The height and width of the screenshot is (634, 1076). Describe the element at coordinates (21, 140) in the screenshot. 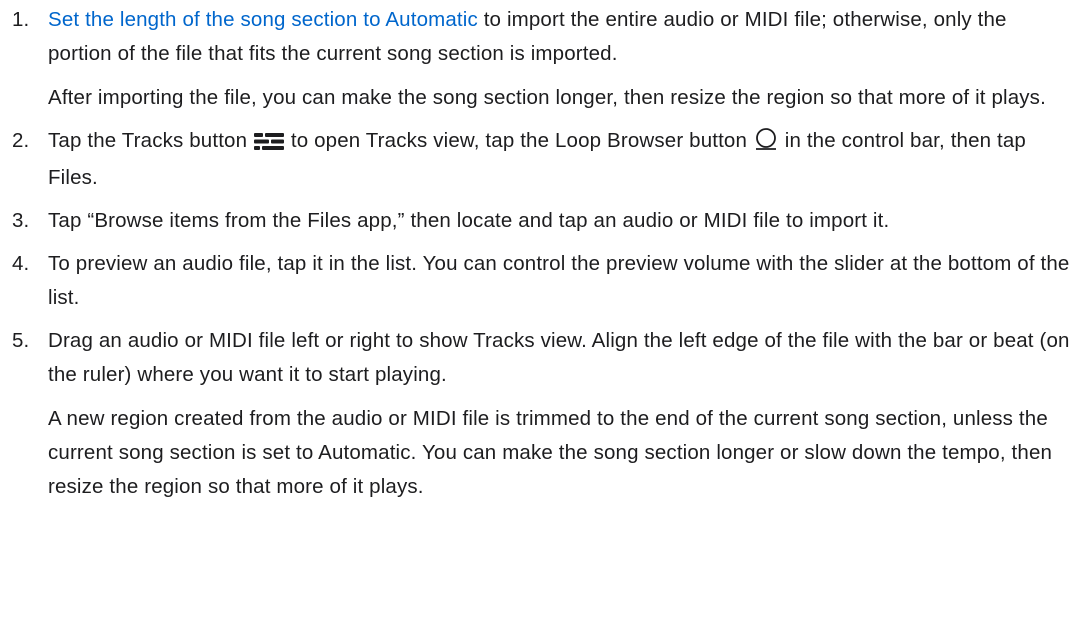

I see `step-number: 2.` at that location.